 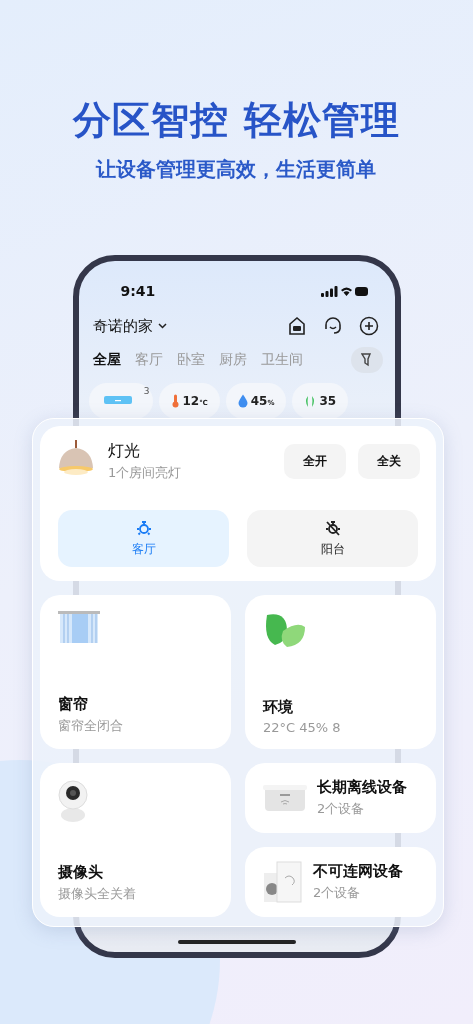 I want to click on leaves-icon, so click(x=285, y=630).